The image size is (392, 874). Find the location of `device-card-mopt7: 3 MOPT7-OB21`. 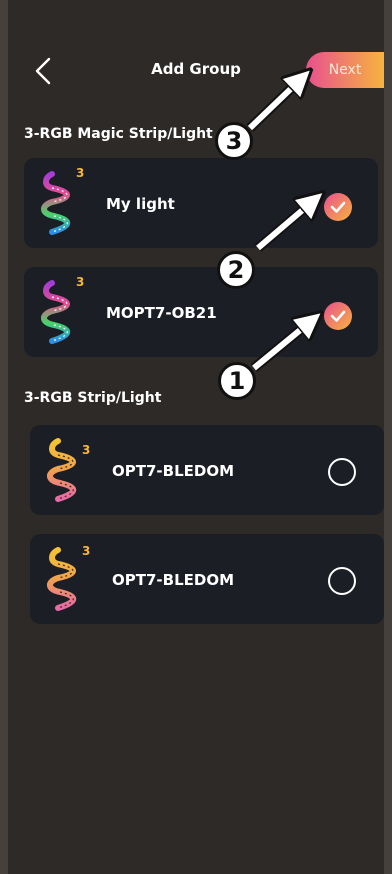

device-card-mopt7: 3 MOPT7-OB21 is located at coordinates (201, 312).